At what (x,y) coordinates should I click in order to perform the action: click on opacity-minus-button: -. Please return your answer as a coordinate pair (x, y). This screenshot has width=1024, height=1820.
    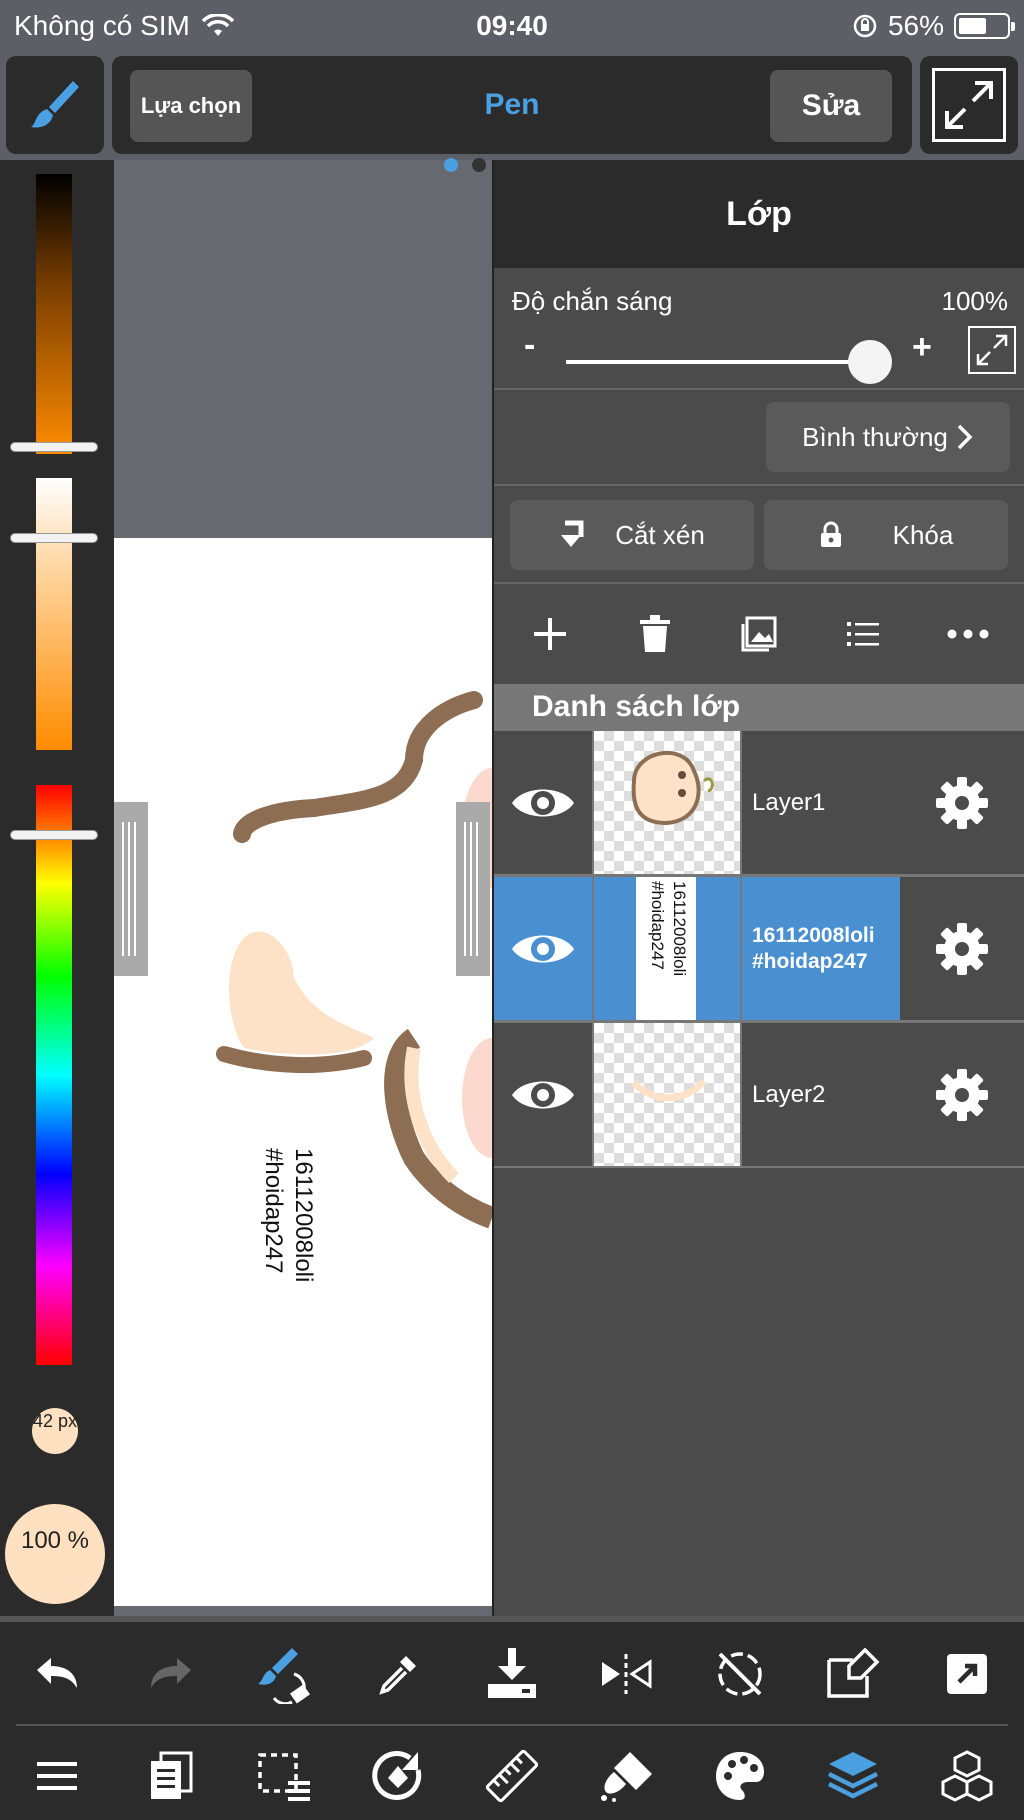
    Looking at the image, I should click on (529, 345).